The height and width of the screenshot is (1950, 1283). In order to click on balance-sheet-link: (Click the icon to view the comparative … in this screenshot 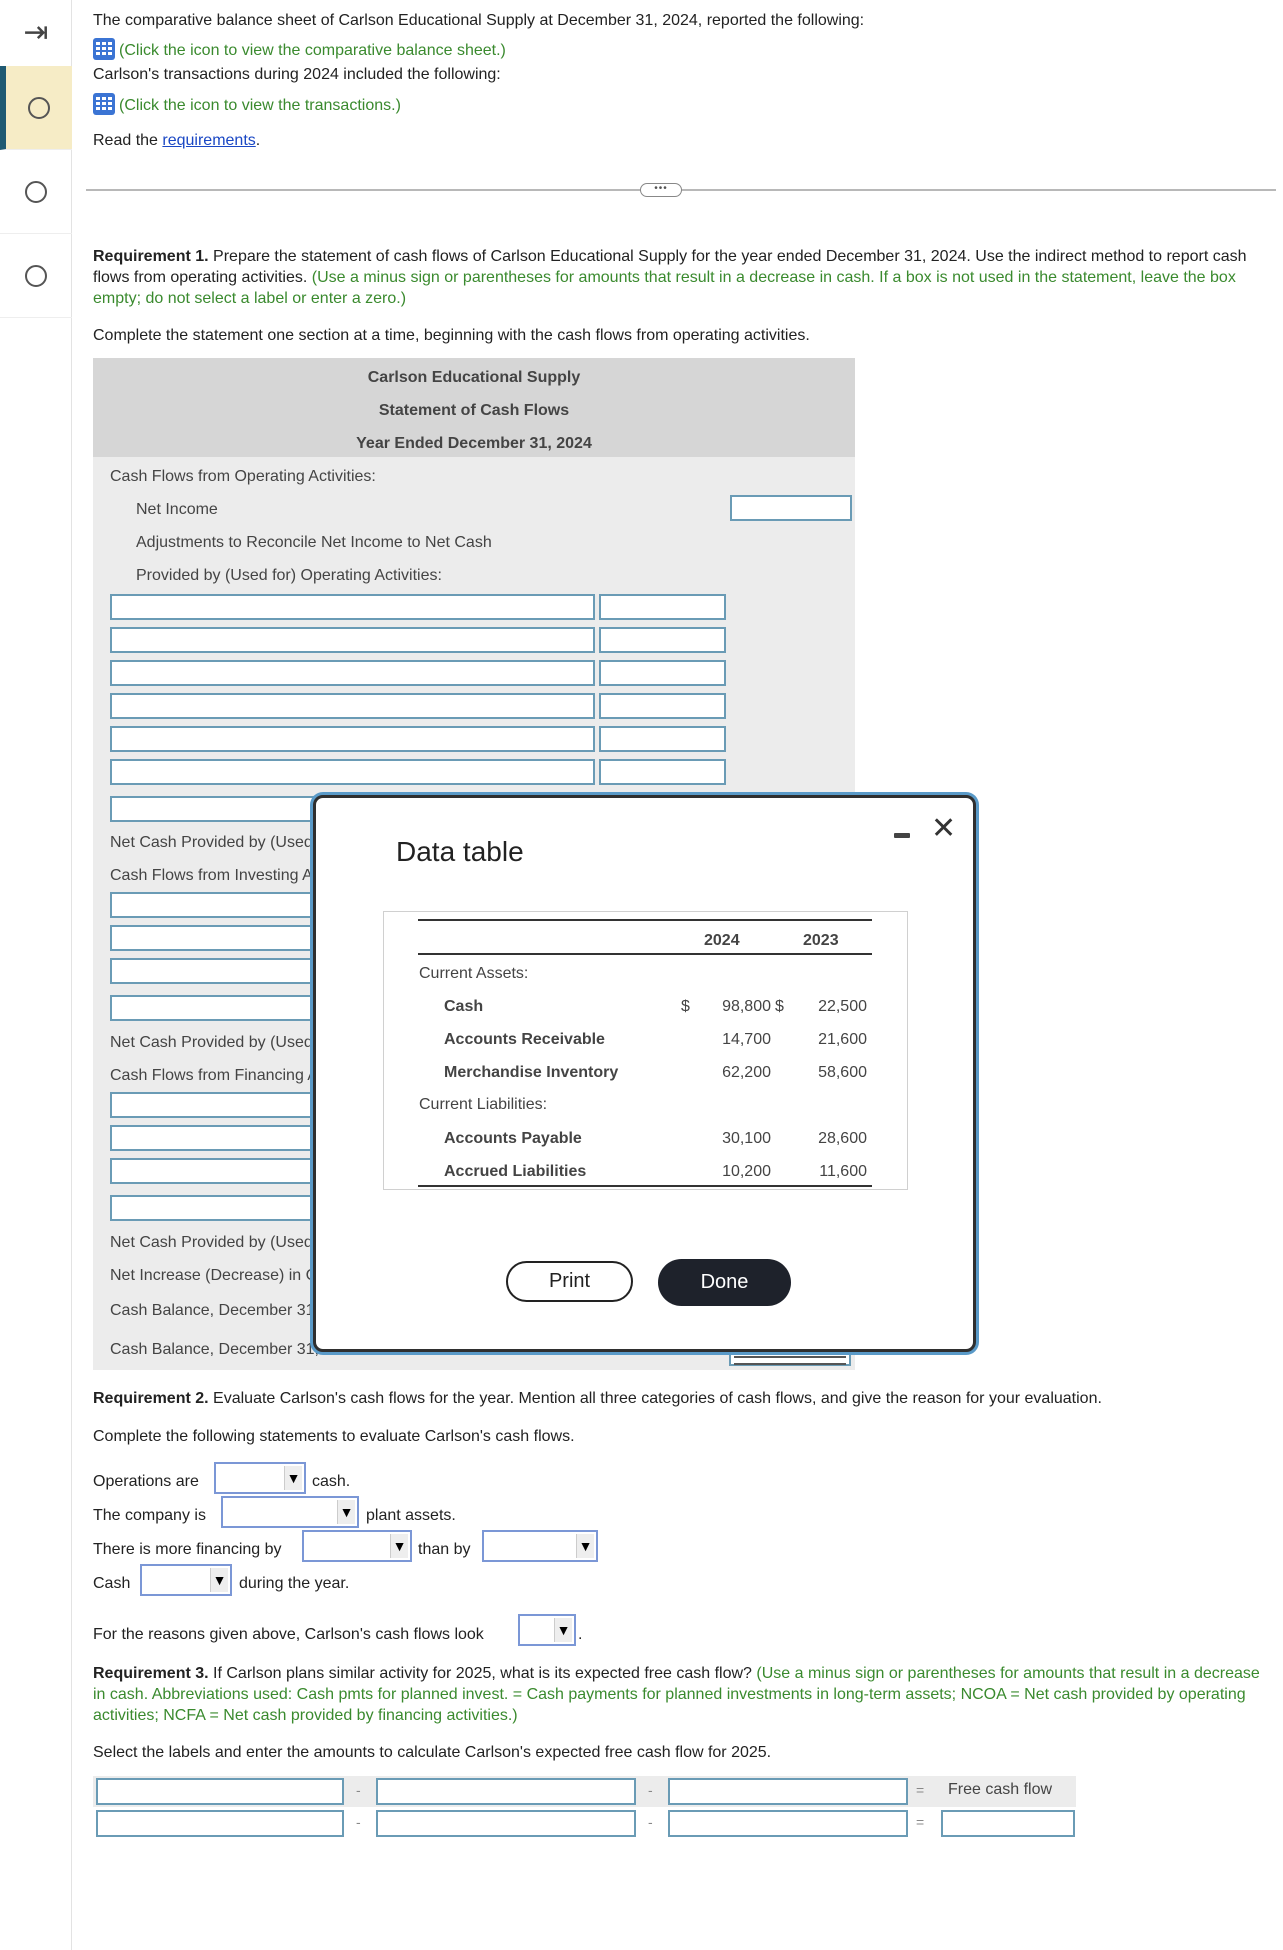, I will do `click(299, 49)`.